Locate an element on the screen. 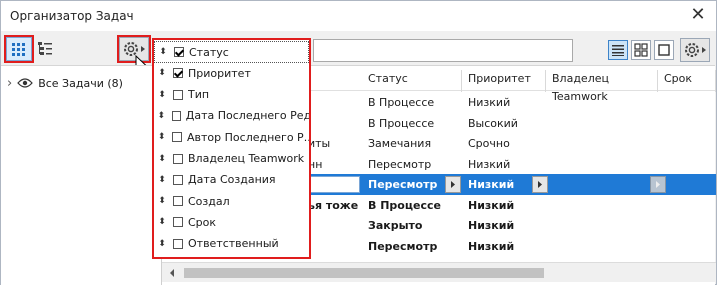  tree-item-all-tasks: › Все Задачи (8) is located at coordinates (65, 83).